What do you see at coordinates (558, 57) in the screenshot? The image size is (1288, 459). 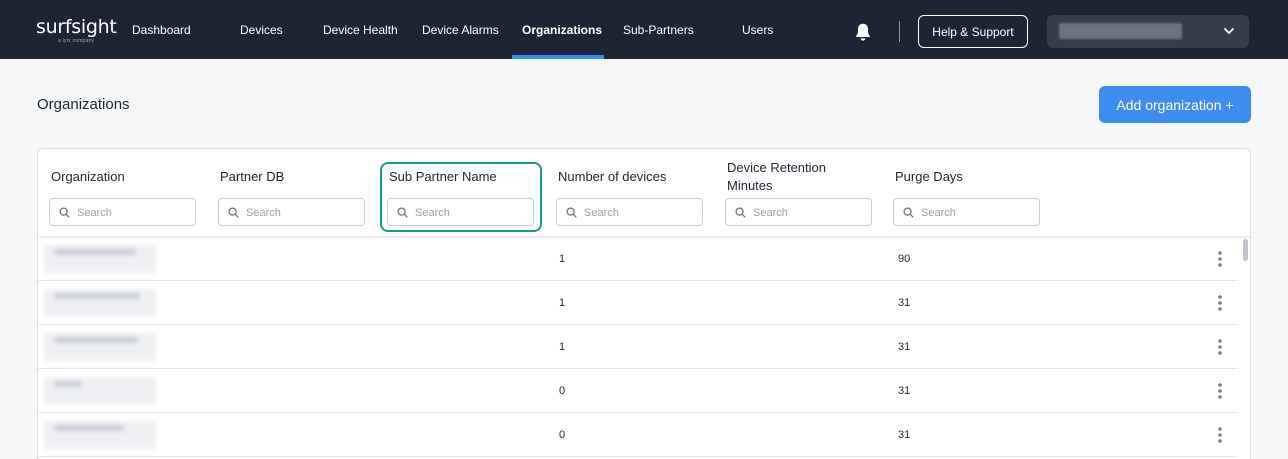 I see `active-tab-indicator` at bounding box center [558, 57].